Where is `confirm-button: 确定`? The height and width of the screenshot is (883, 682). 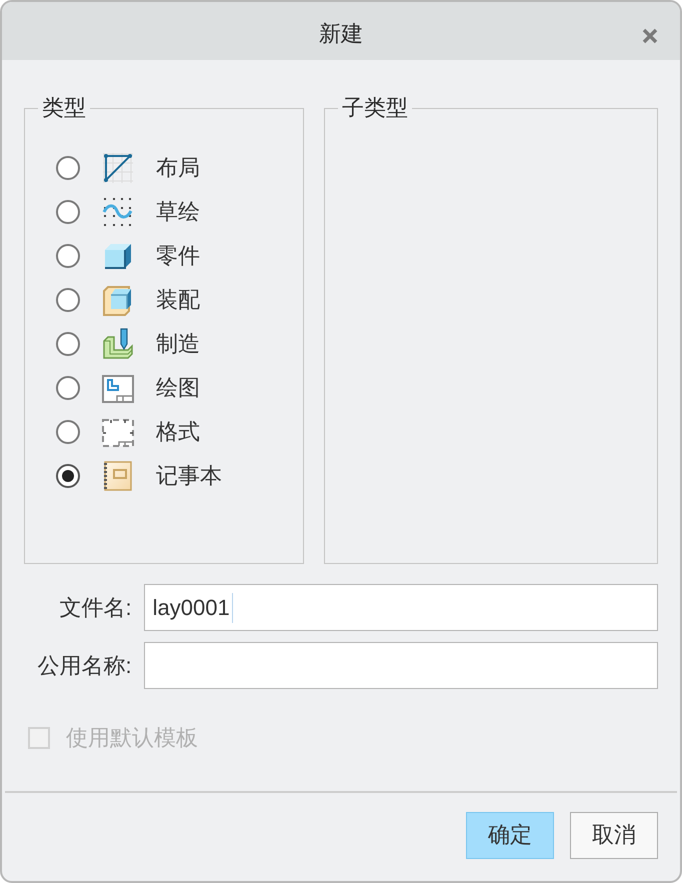
confirm-button: 确定 is located at coordinates (510, 835).